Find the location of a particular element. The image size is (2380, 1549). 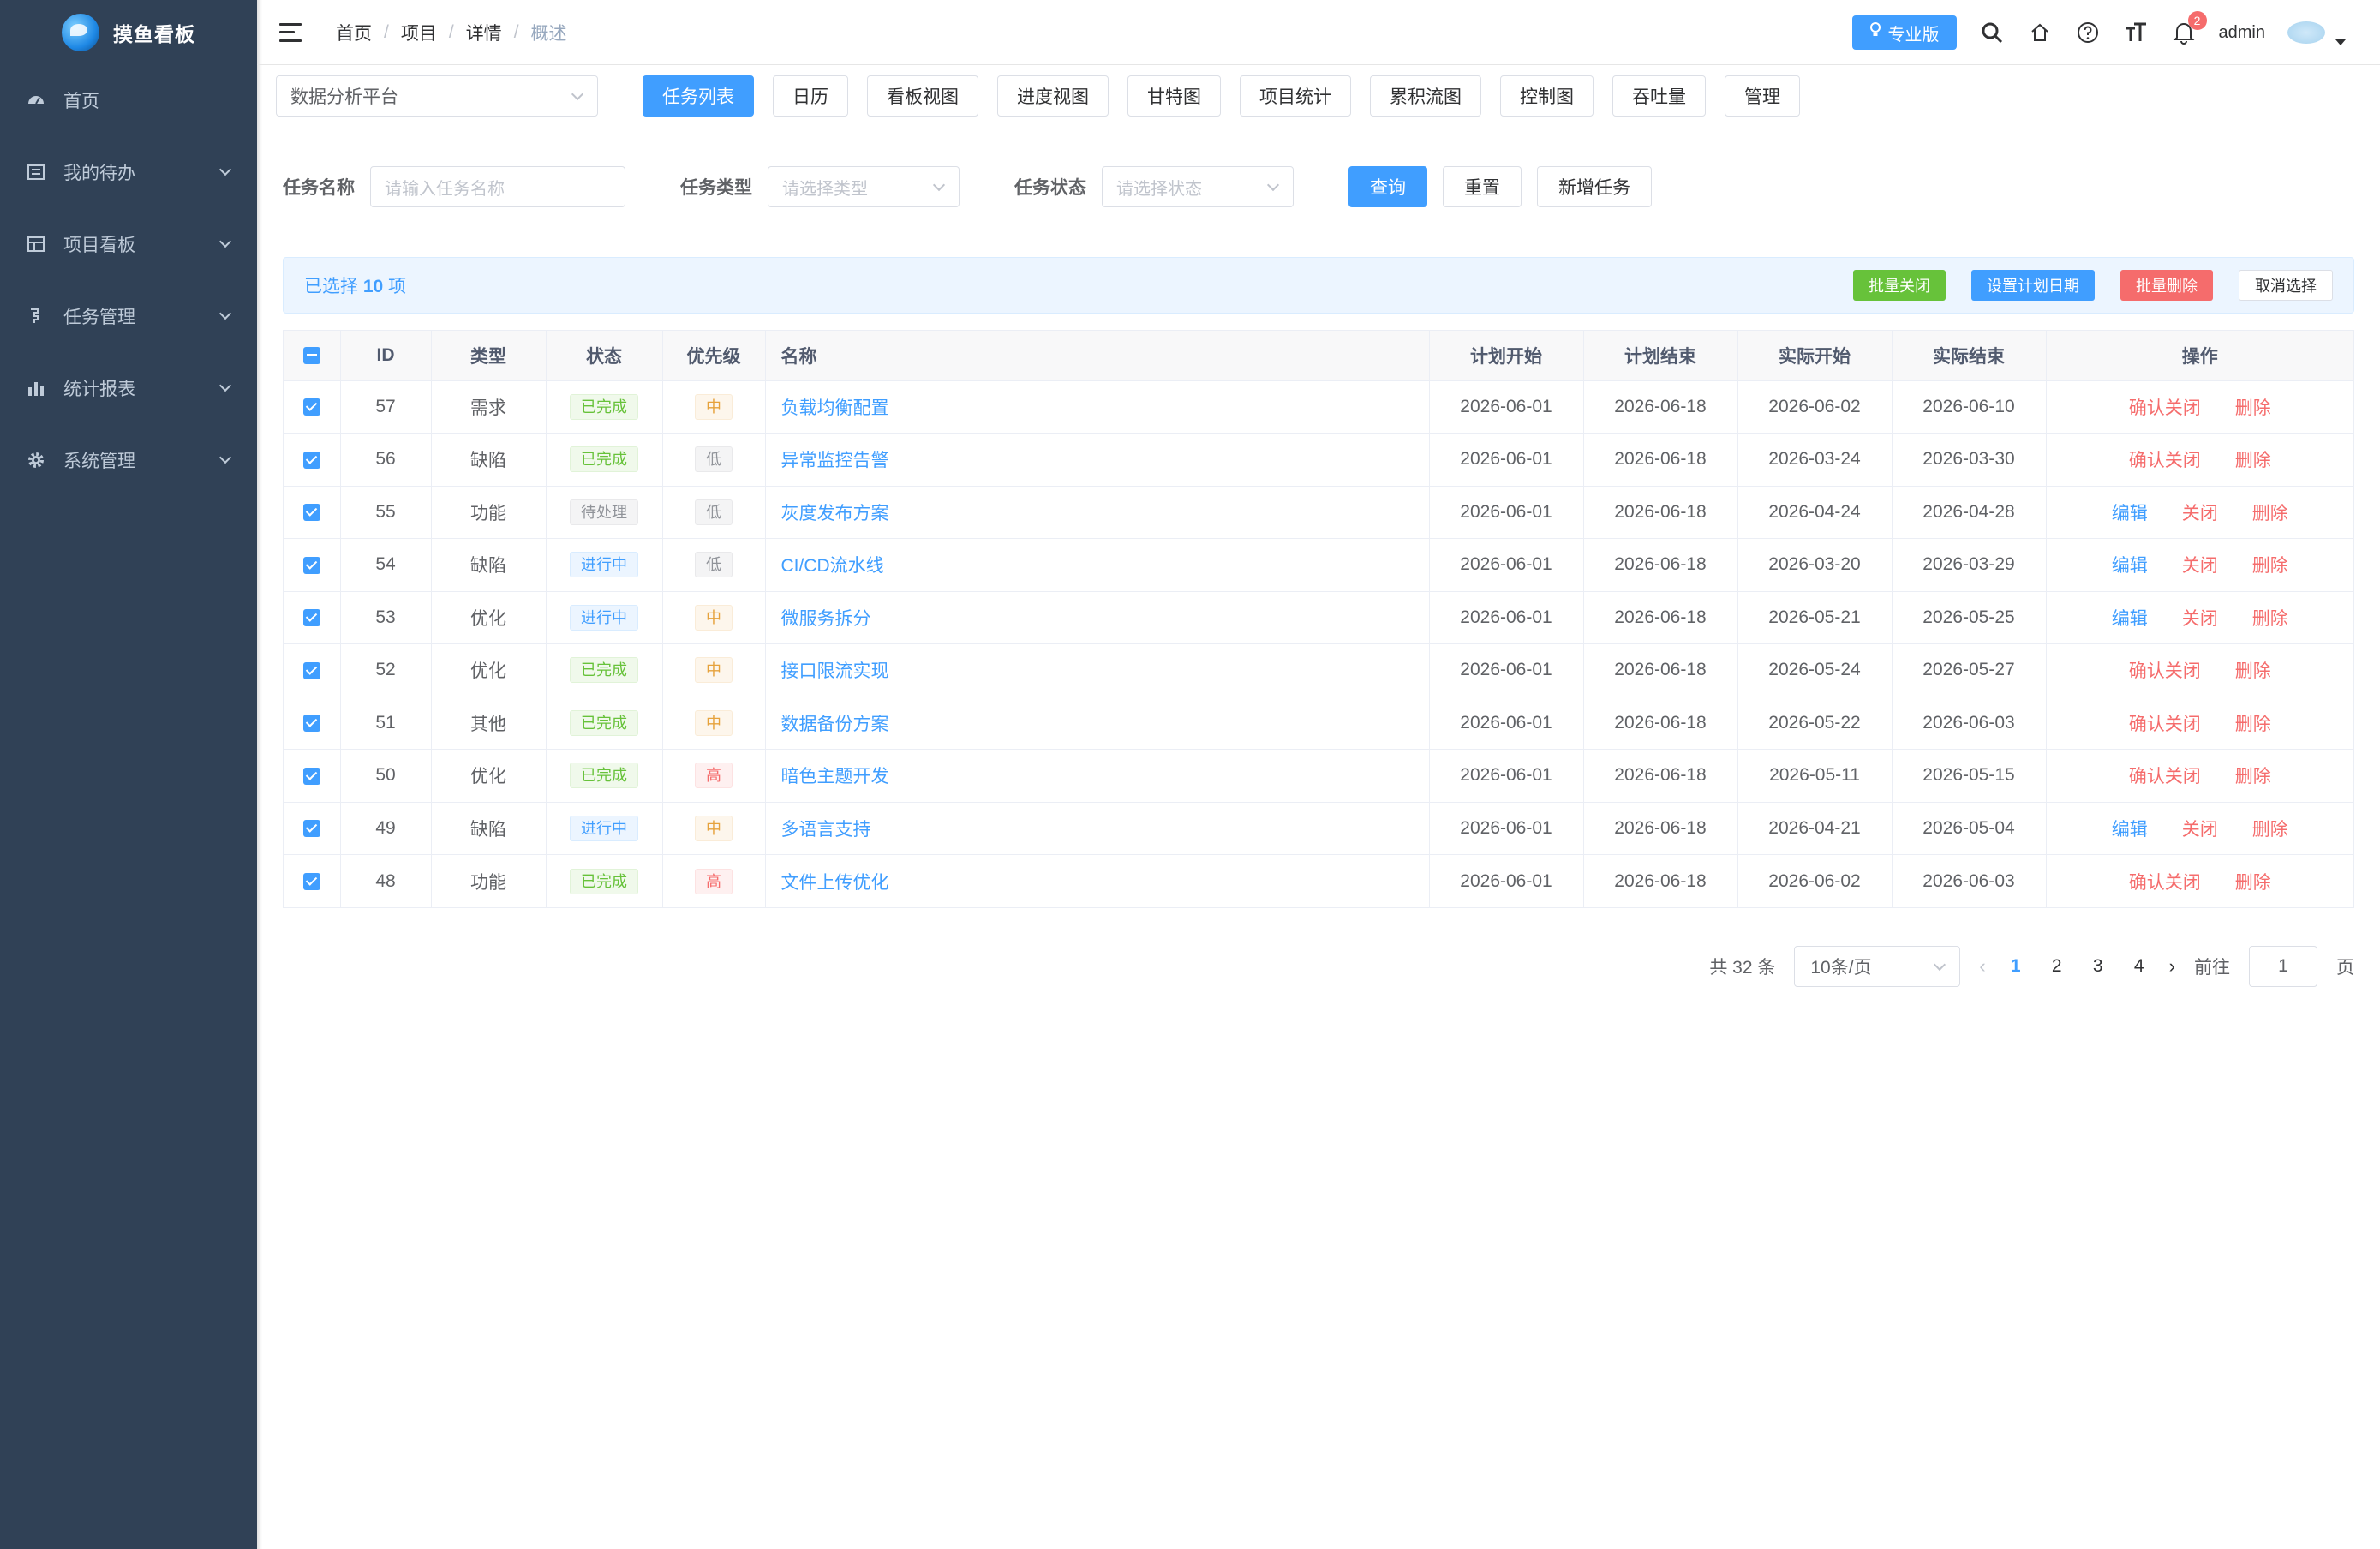

tab-throughput: 吞吐量 is located at coordinates (1659, 96).